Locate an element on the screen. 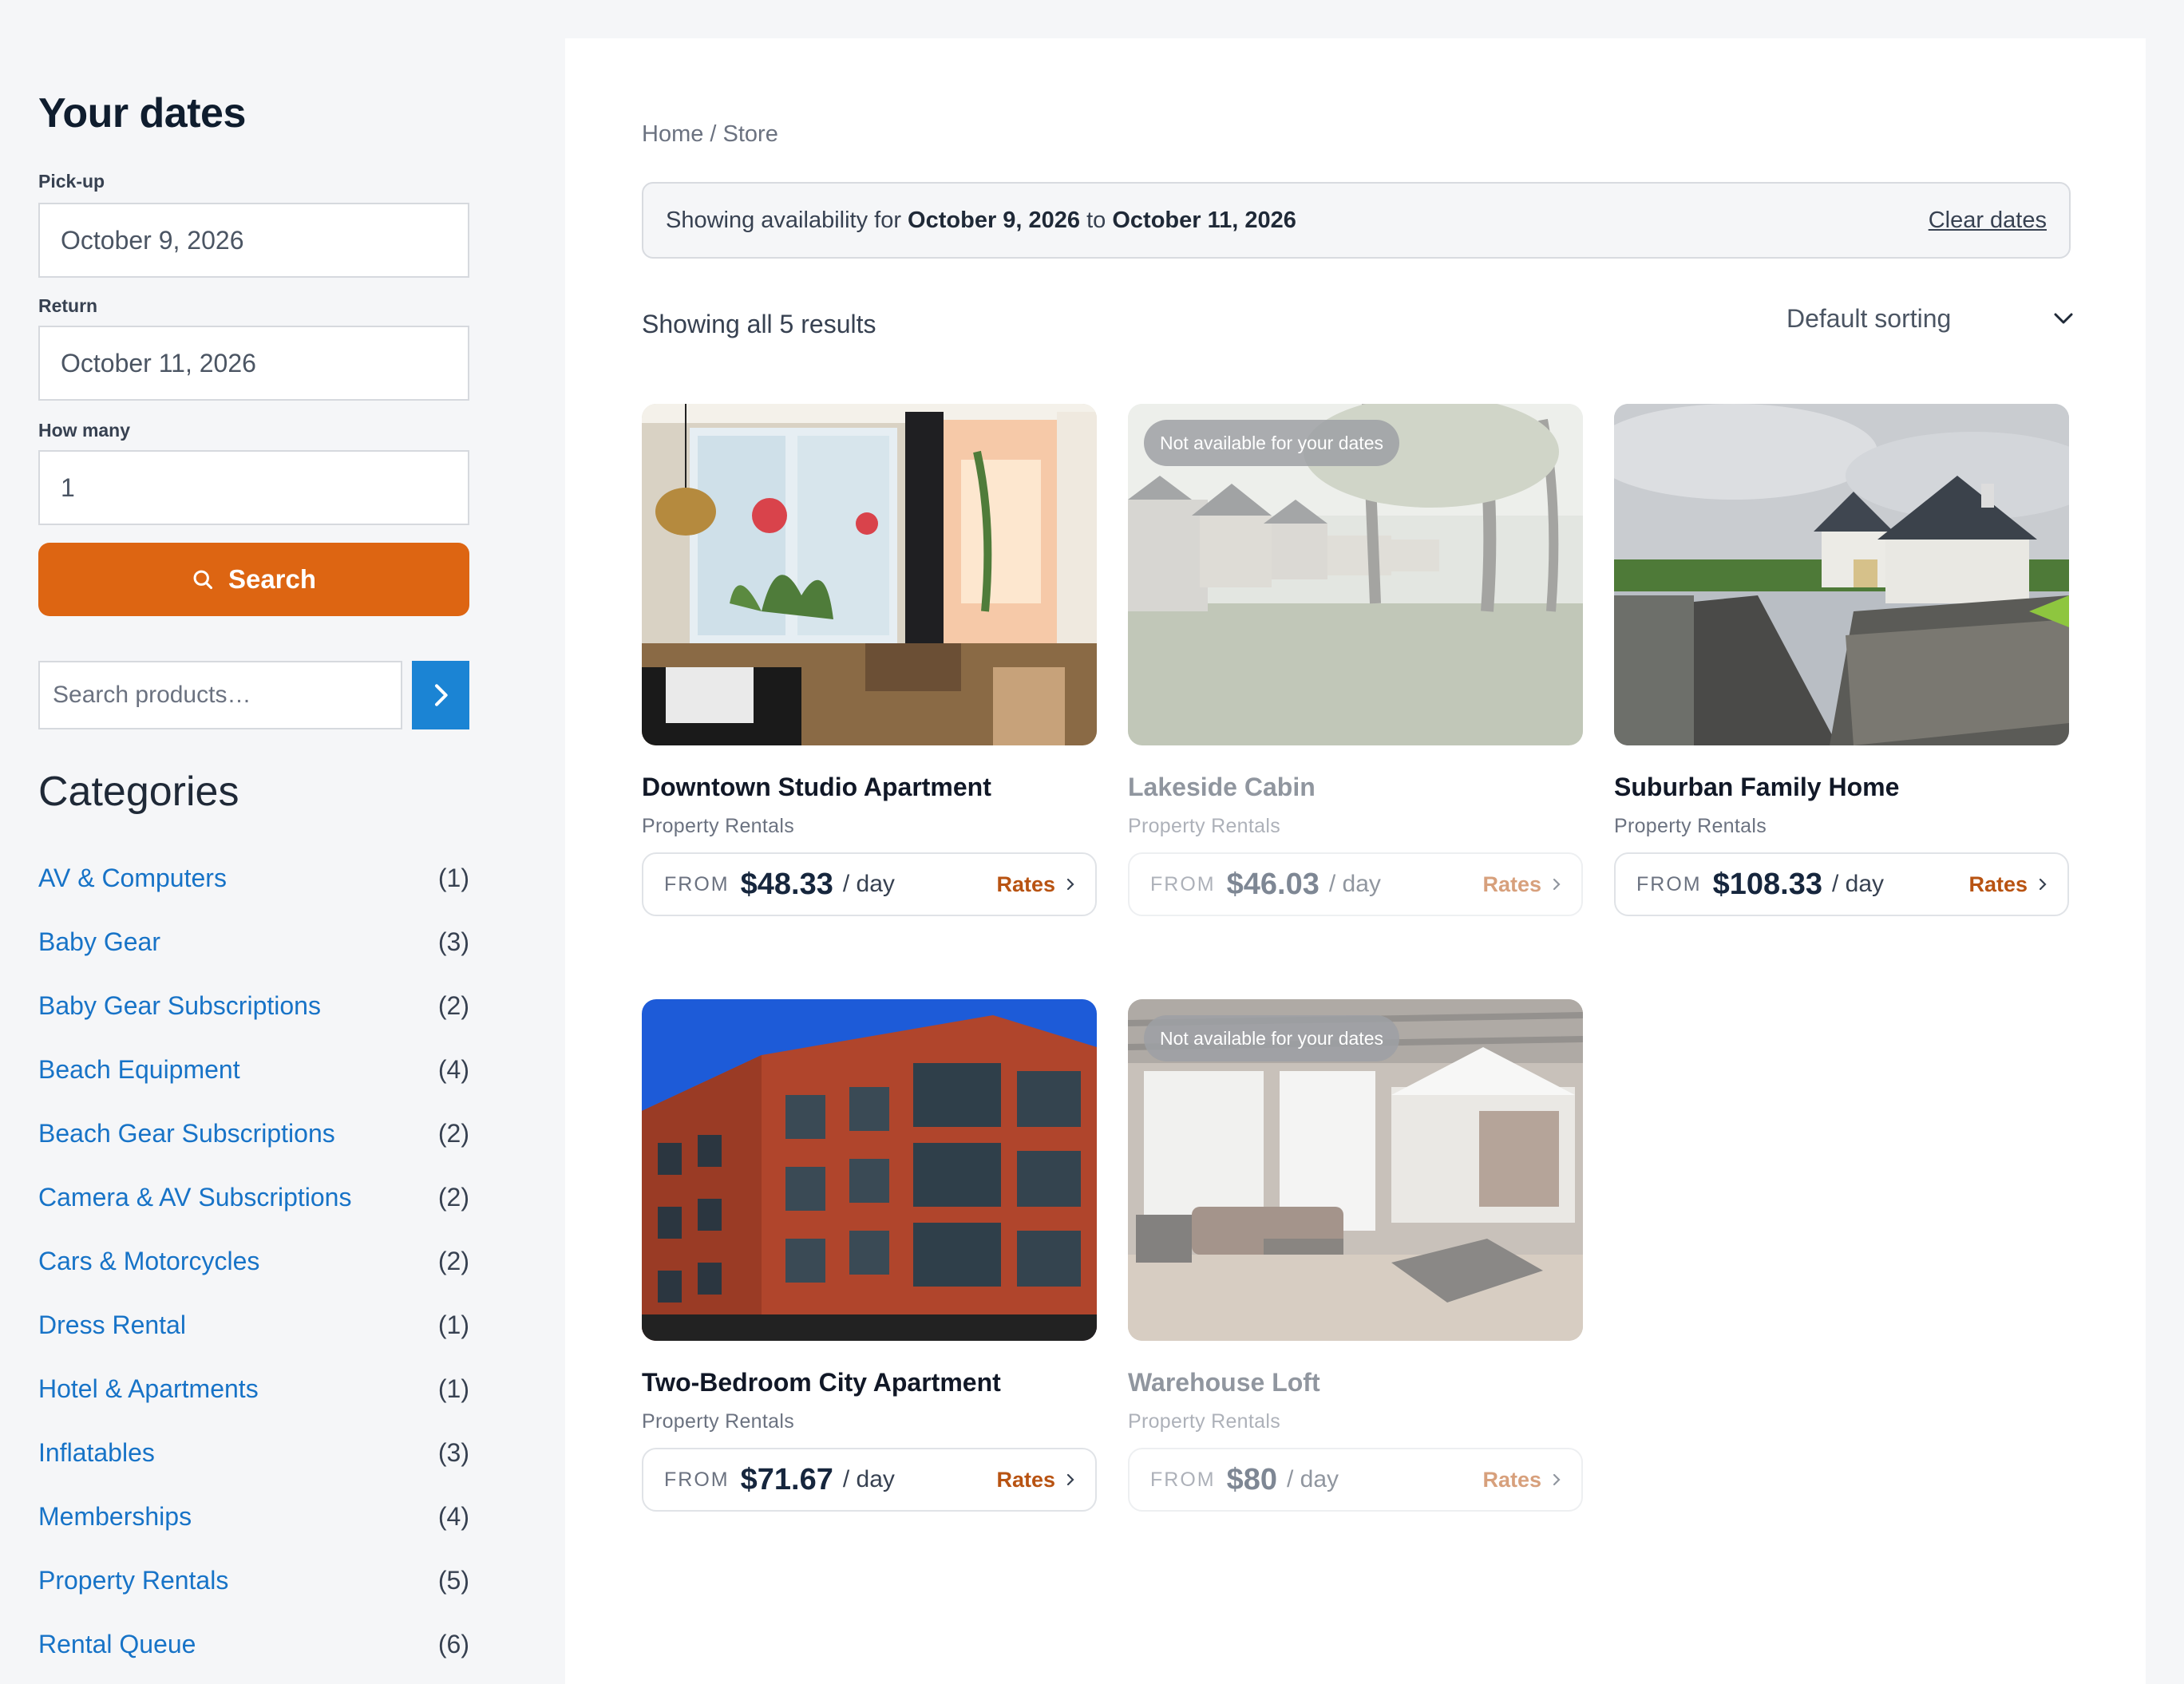 The height and width of the screenshot is (1684, 2184). category-item: Baby Gear Subscriptions (2) is located at coordinates (253, 1006).